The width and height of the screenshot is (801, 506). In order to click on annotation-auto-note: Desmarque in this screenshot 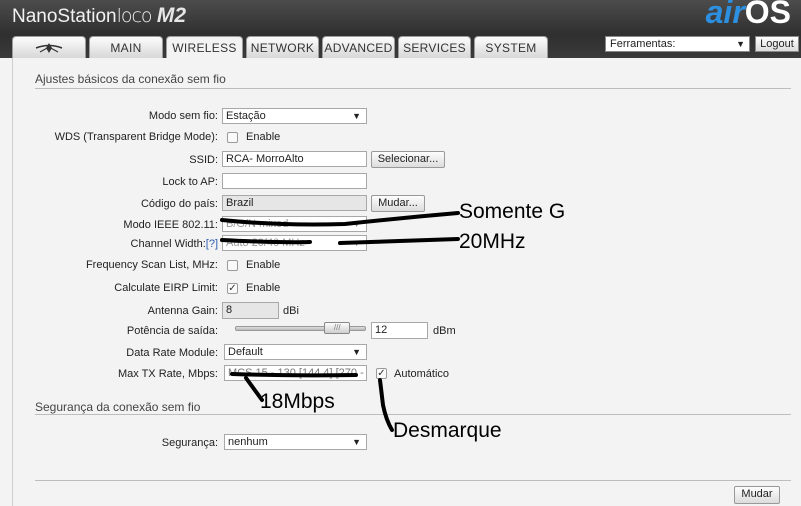, I will do `click(447, 430)`.